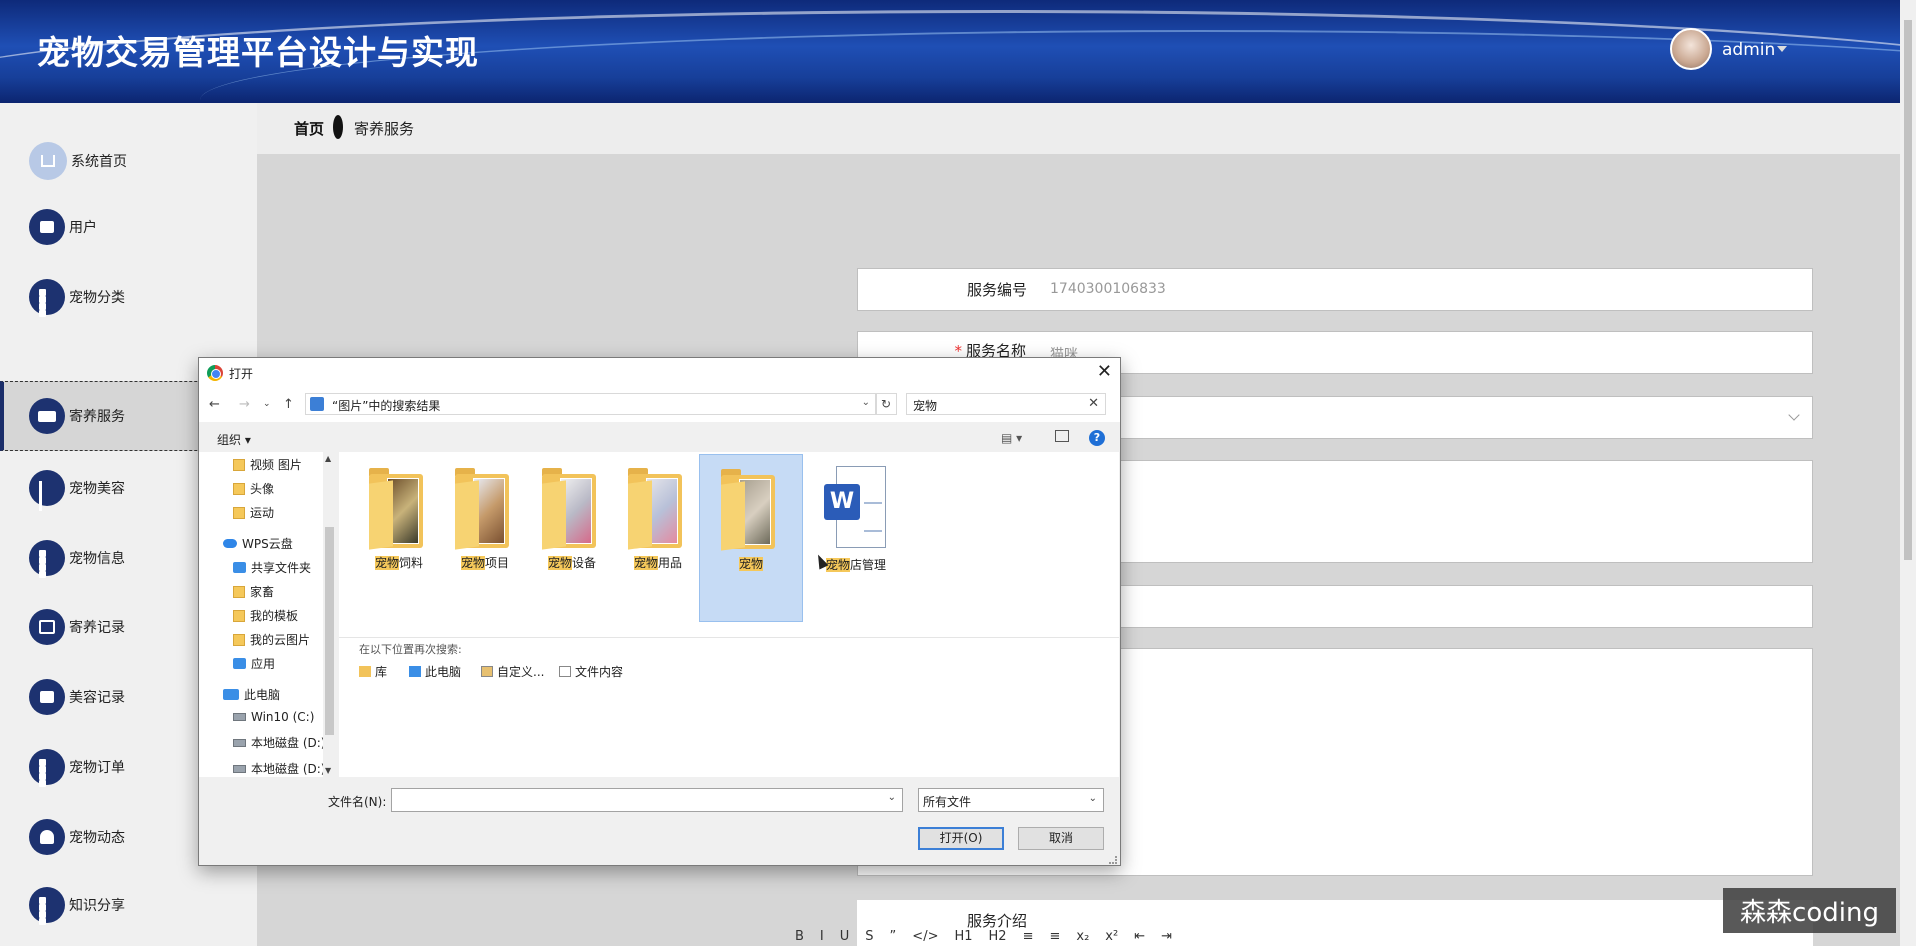  I want to click on ordered-list-button: ≡, so click(1028, 936).